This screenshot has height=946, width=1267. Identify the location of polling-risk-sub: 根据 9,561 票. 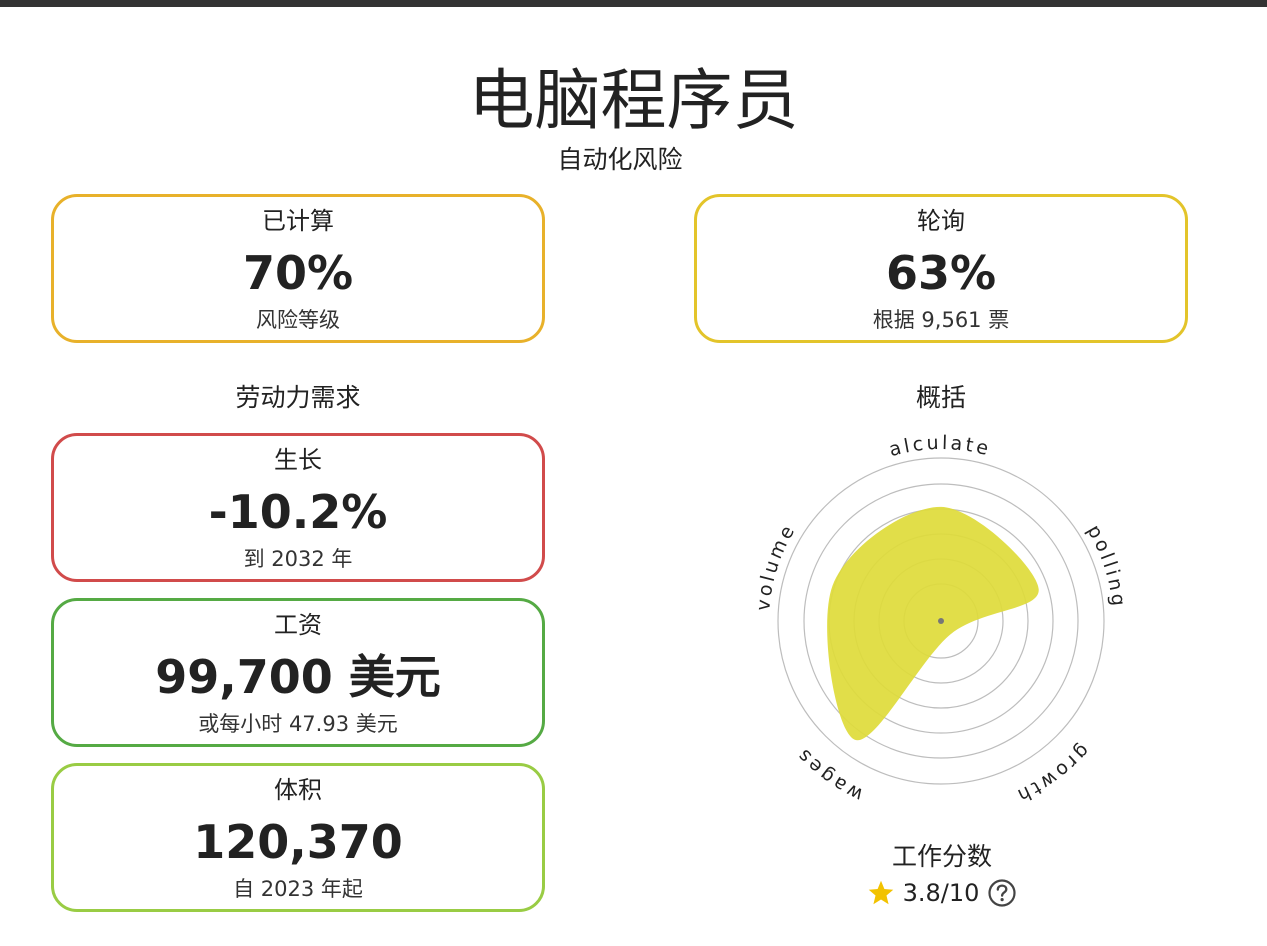
(941, 320).